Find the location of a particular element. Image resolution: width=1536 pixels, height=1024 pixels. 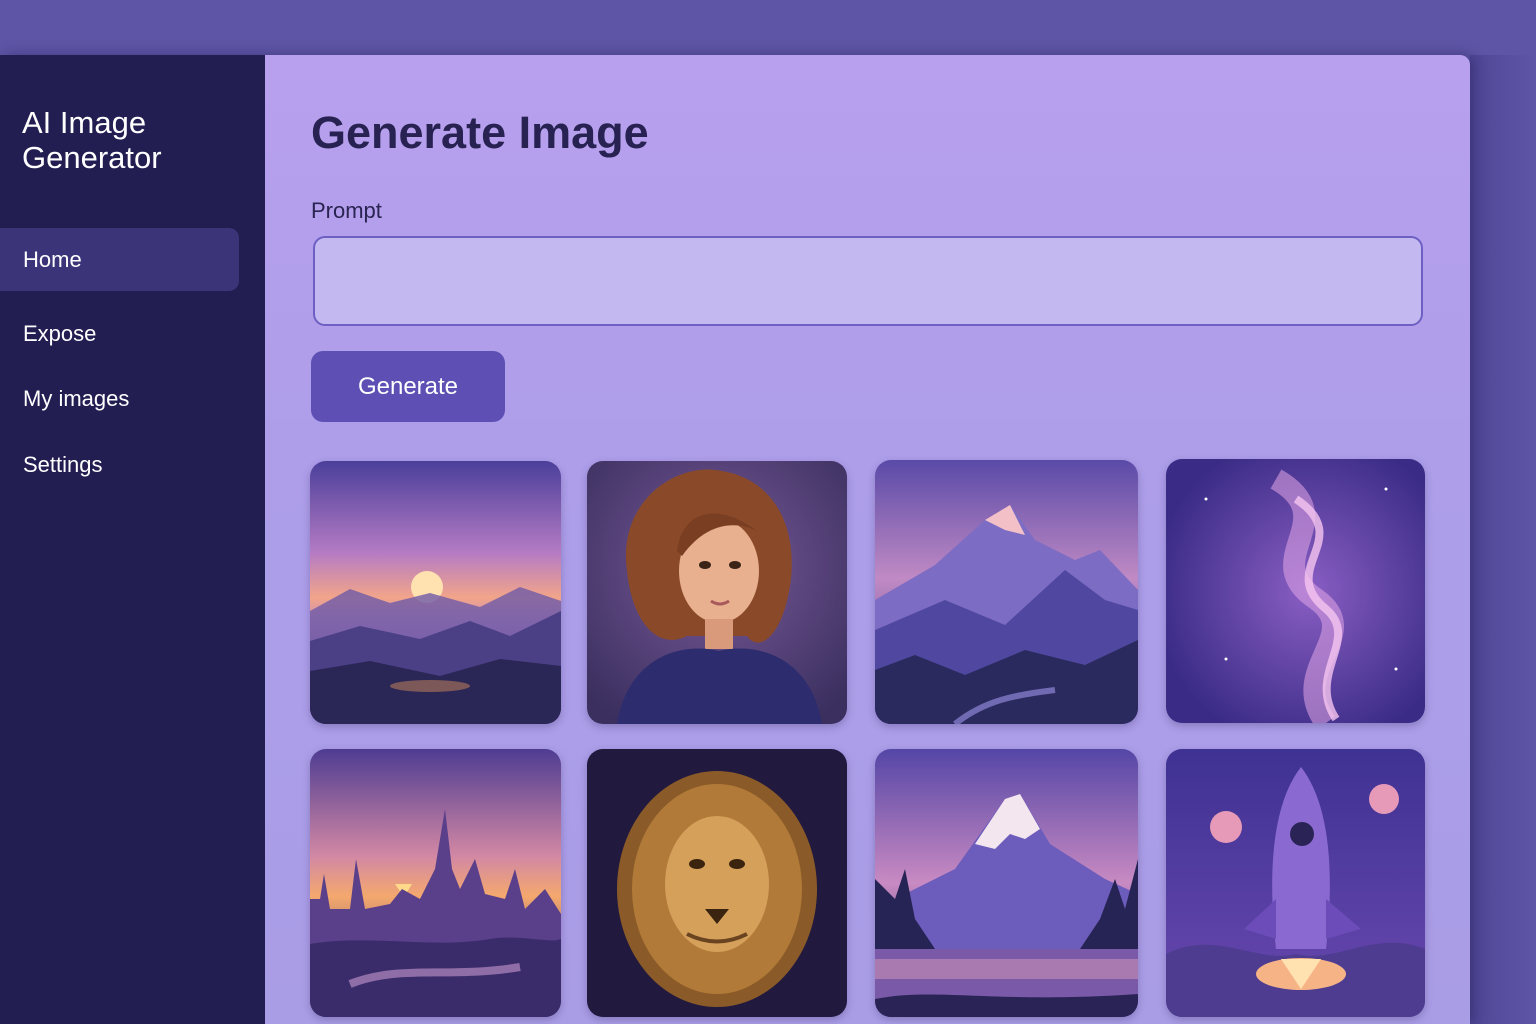

woman-portrait-image is located at coordinates (717, 592).